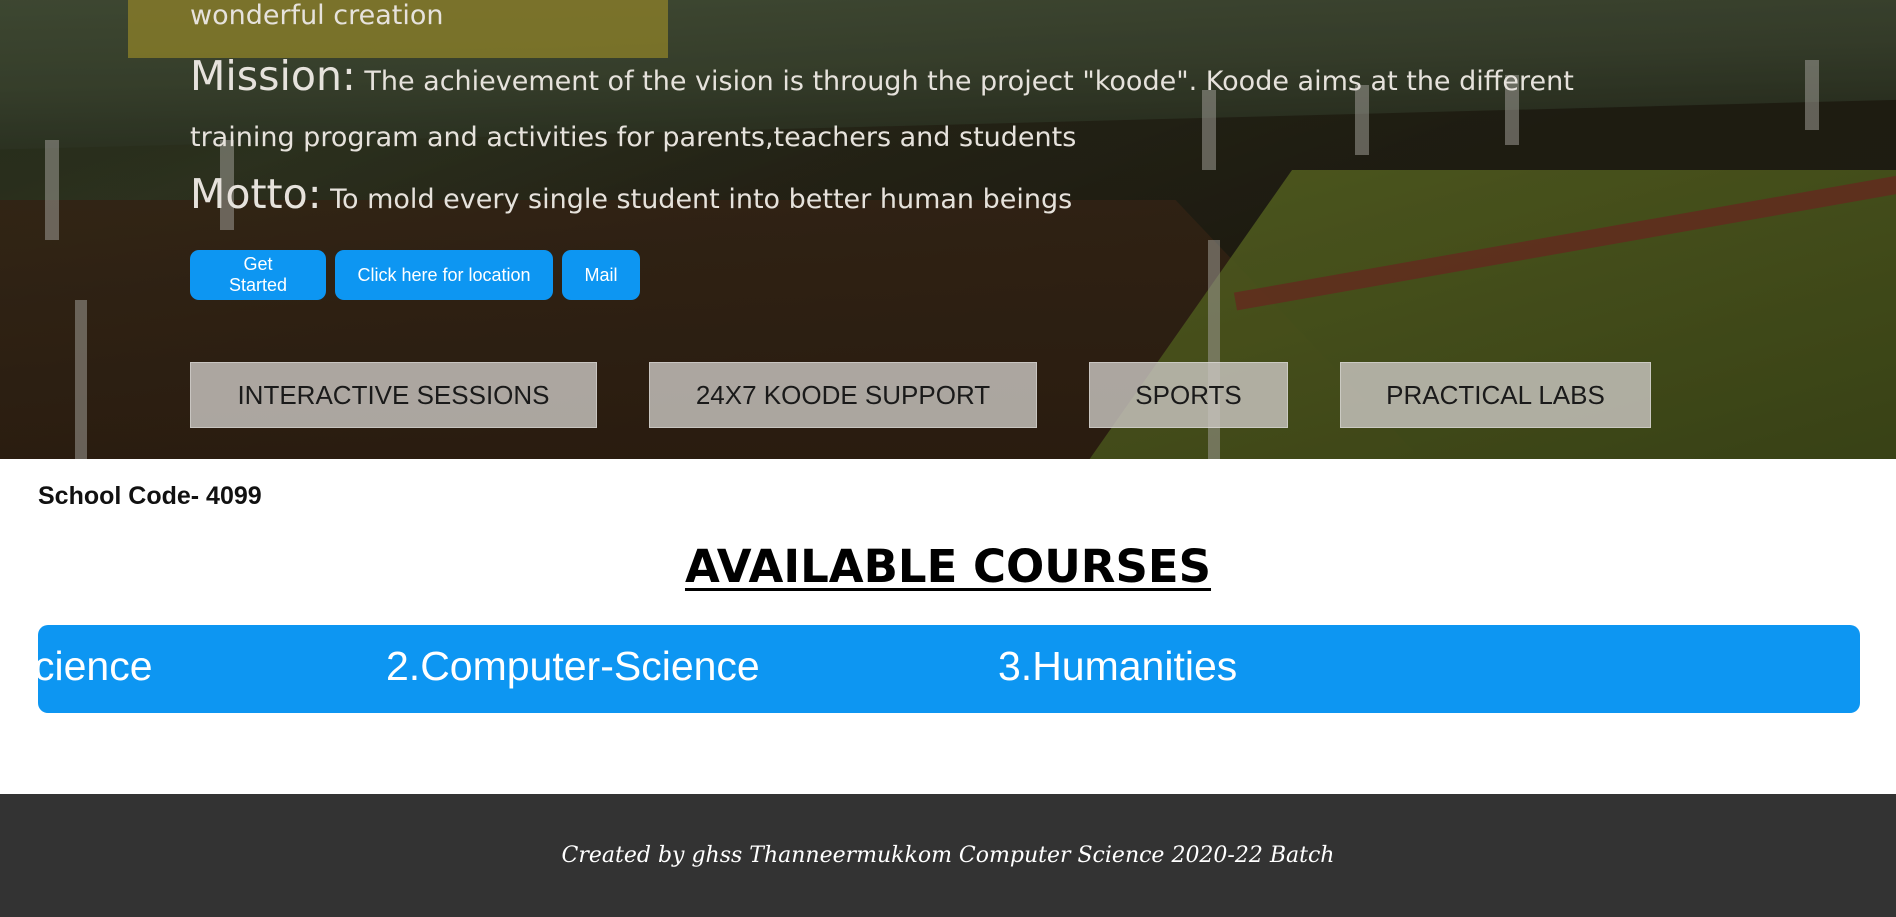 Image resolution: width=1896 pixels, height=917 pixels. What do you see at coordinates (95, 666) in the screenshot?
I see `course-item: cience` at bounding box center [95, 666].